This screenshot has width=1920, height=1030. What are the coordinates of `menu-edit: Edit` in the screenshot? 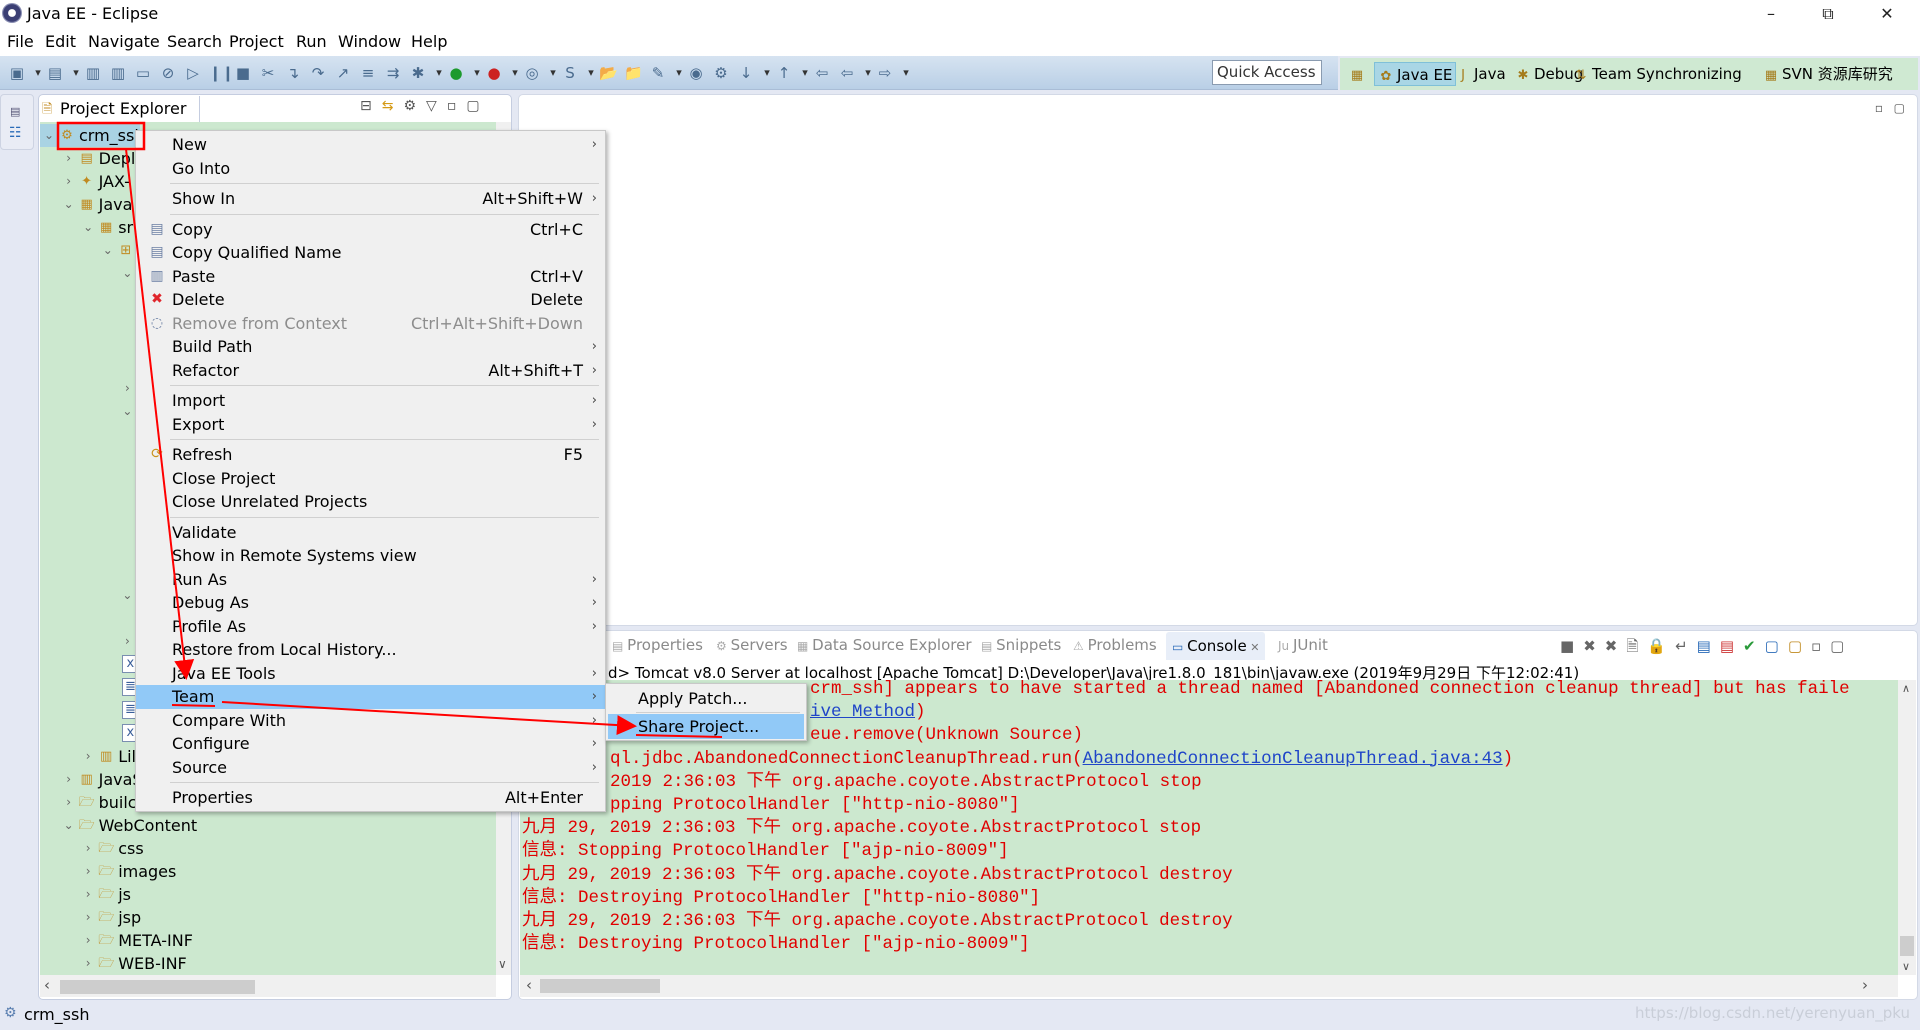 It's located at (60, 41).